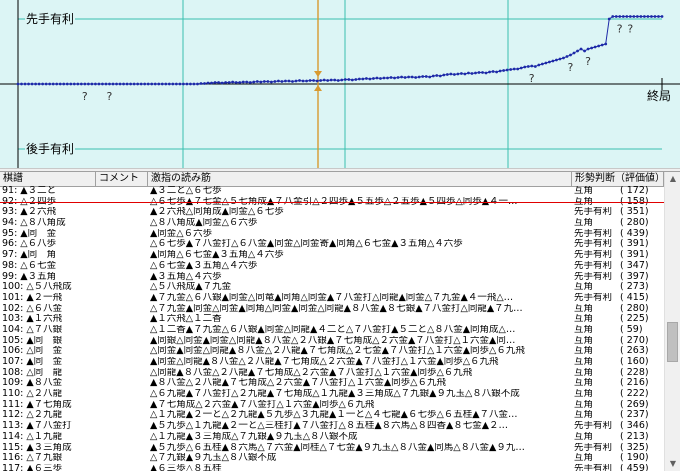 This screenshot has width=680, height=471. Describe the element at coordinates (571, 67) in the screenshot. I see `questionable-move-mark: ?` at that location.